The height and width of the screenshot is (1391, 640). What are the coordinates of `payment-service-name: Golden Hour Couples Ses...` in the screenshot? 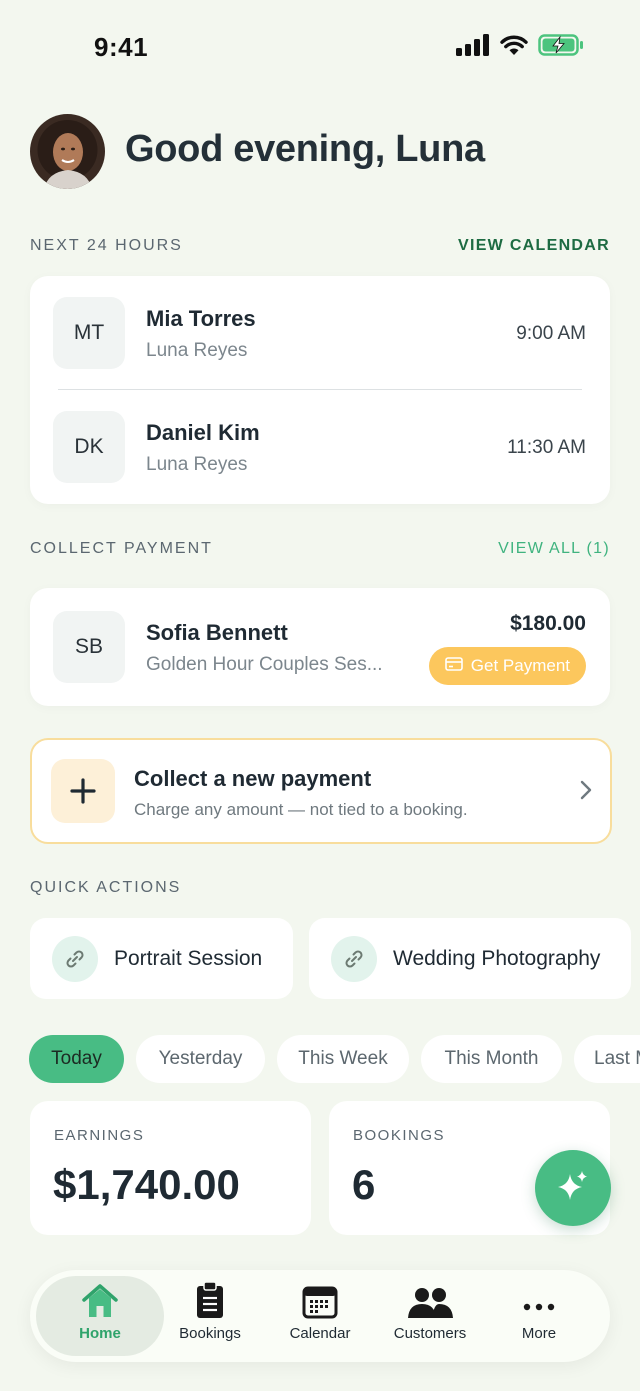 It's located at (264, 664).